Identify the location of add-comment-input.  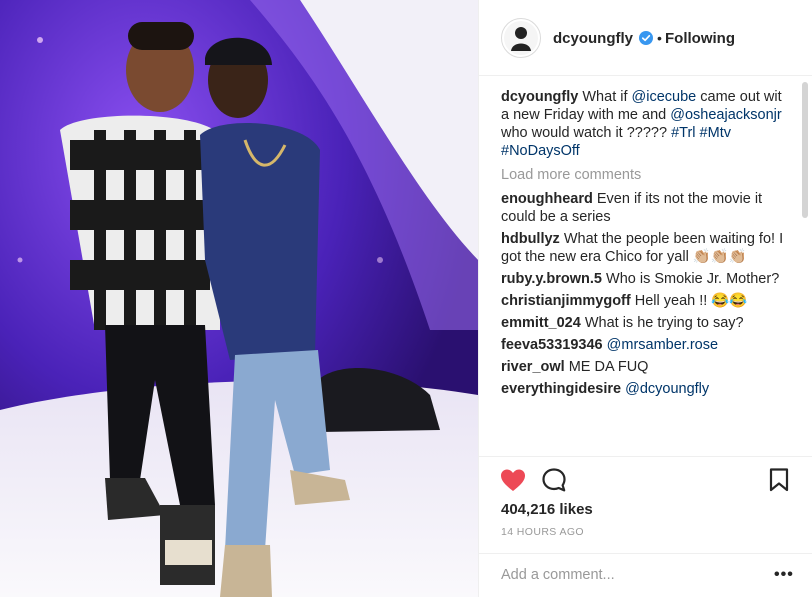
(631, 575).